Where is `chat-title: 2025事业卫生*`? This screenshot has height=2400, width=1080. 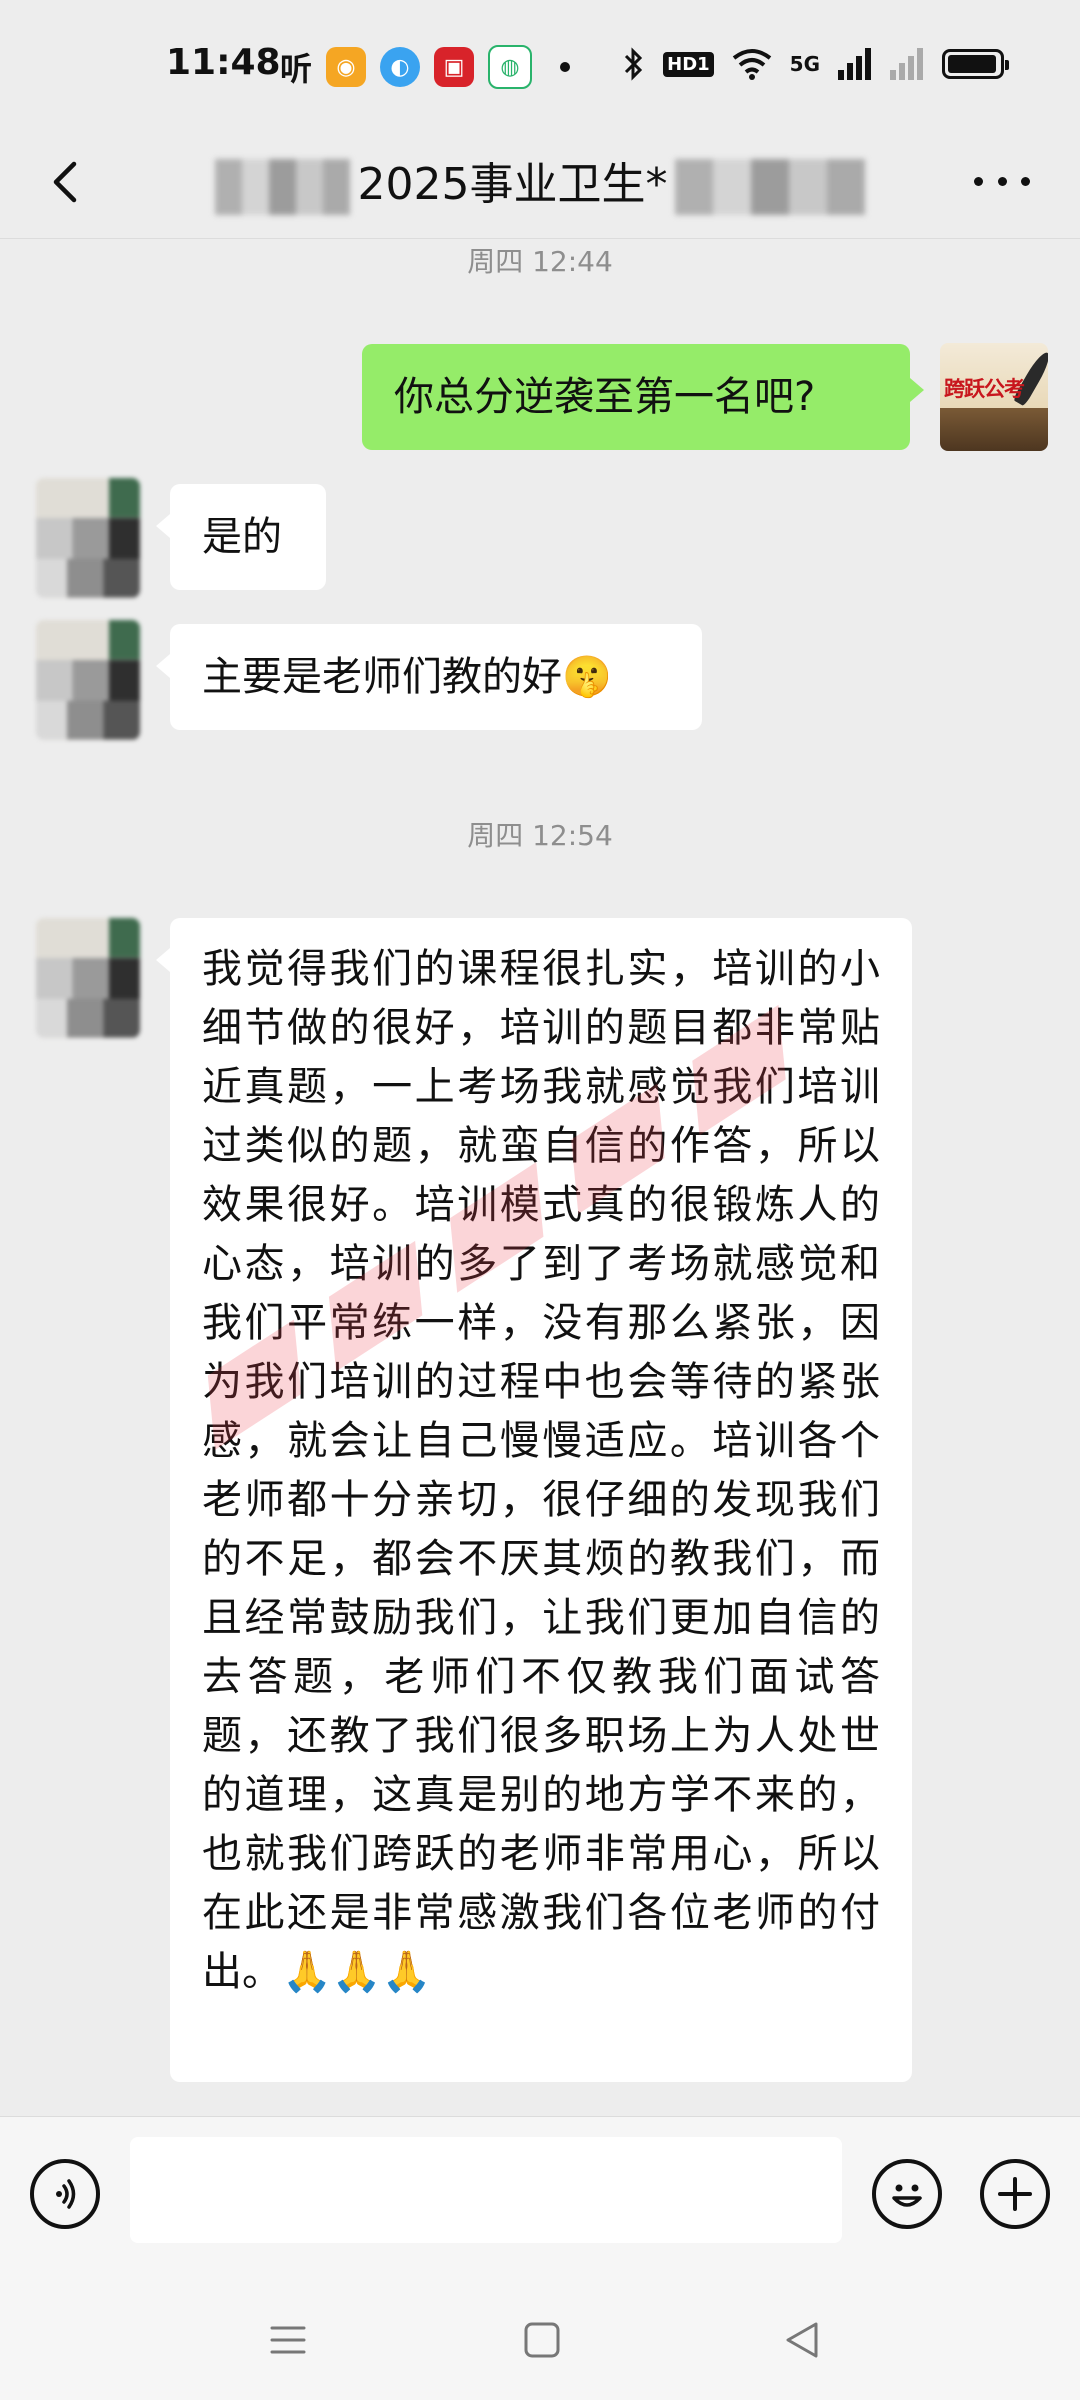
chat-title: 2025事业卫生* is located at coordinates (540, 181).